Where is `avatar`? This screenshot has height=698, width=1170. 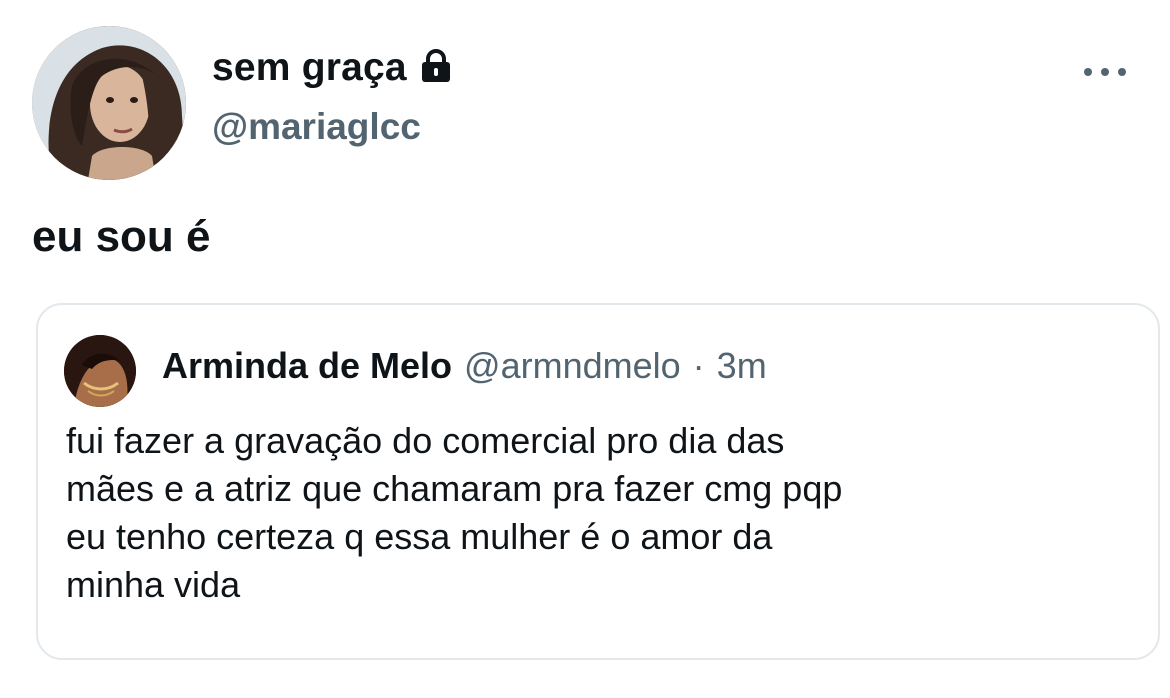
avatar is located at coordinates (109, 103).